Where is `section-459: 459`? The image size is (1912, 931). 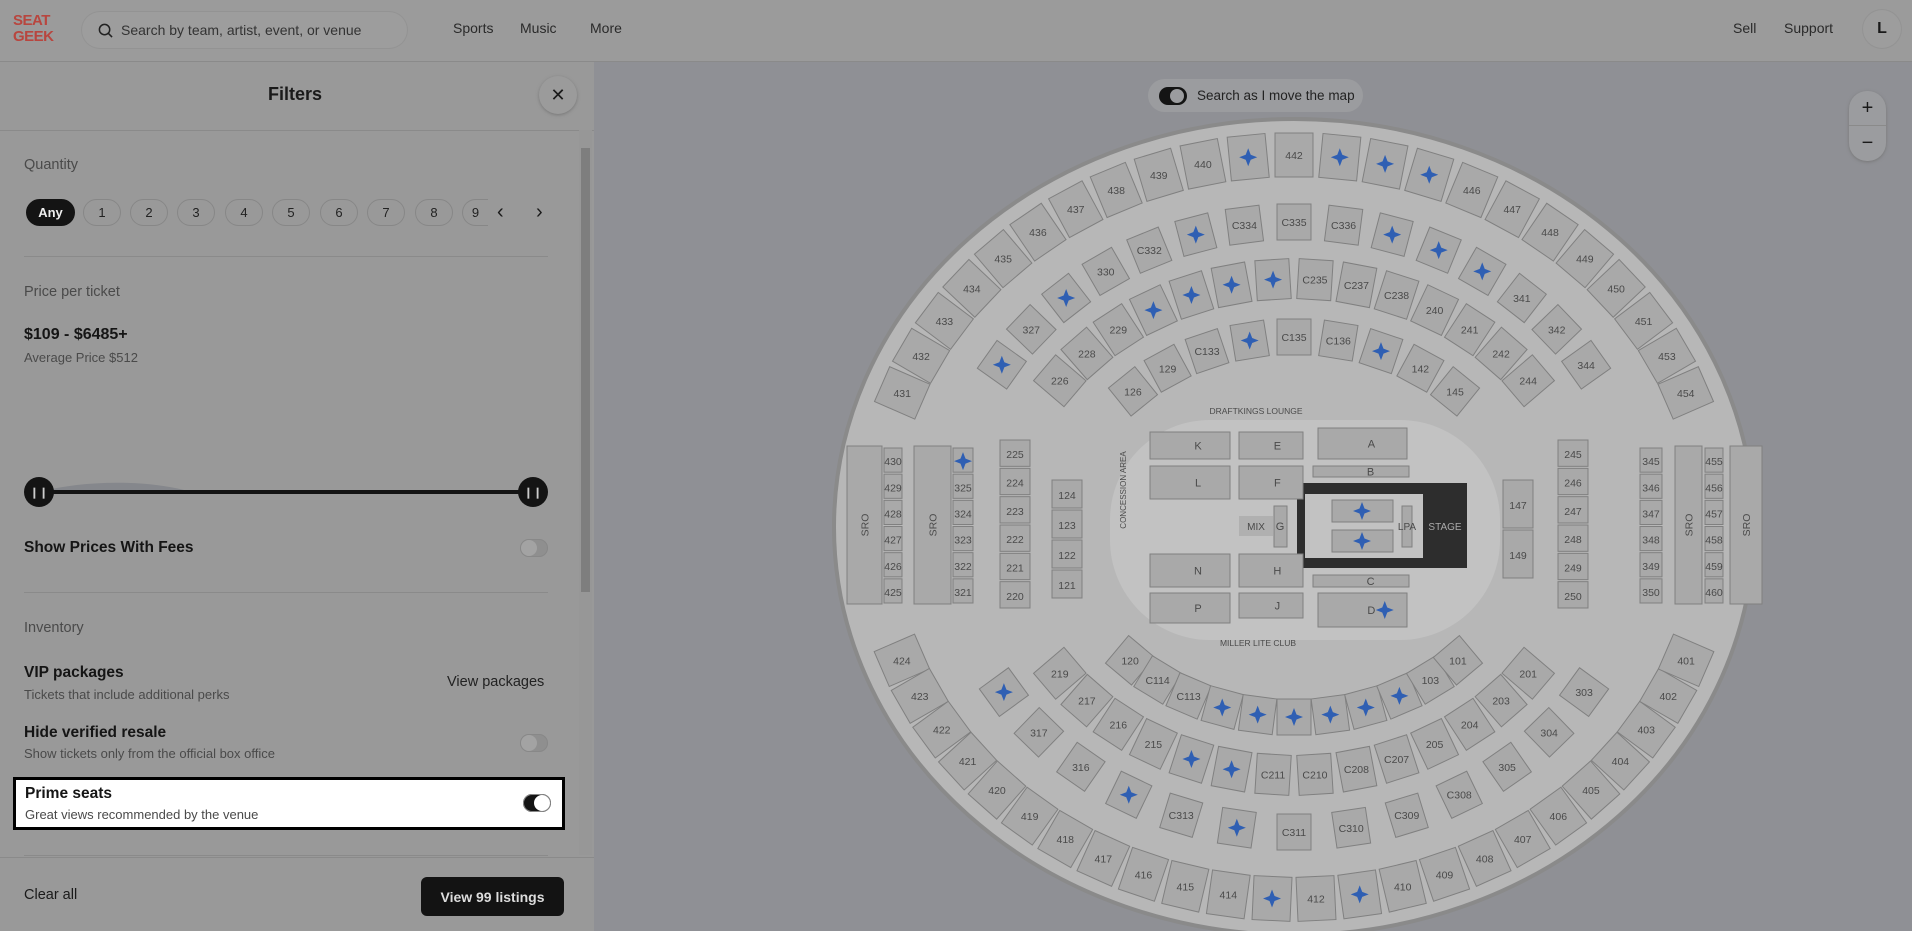
section-459: 459 is located at coordinates (1714, 565).